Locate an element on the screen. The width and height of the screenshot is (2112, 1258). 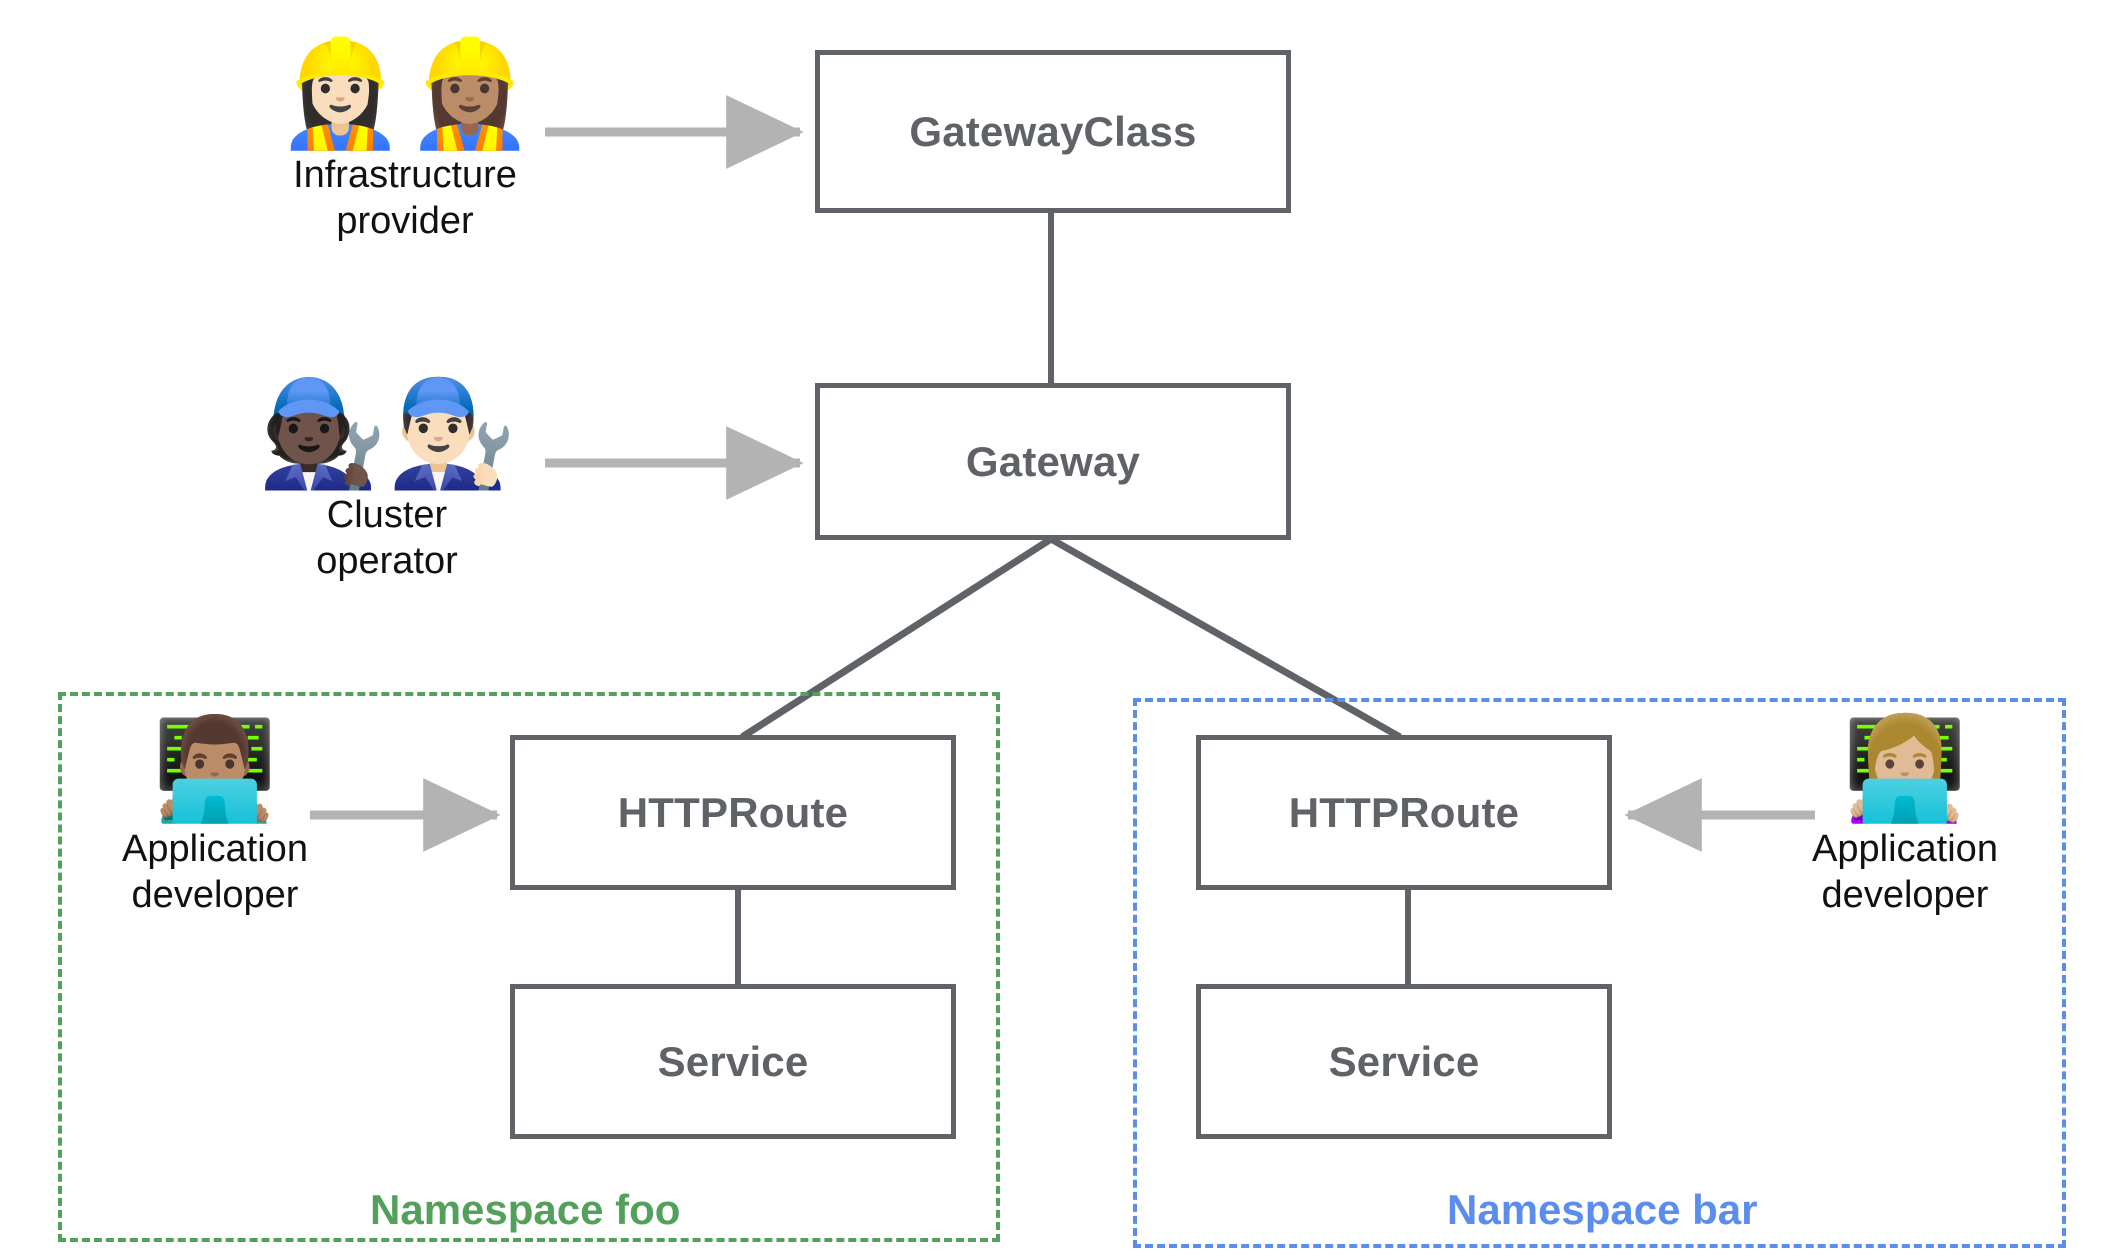
node-gatewayclass: GatewayClass is located at coordinates (1053, 131).